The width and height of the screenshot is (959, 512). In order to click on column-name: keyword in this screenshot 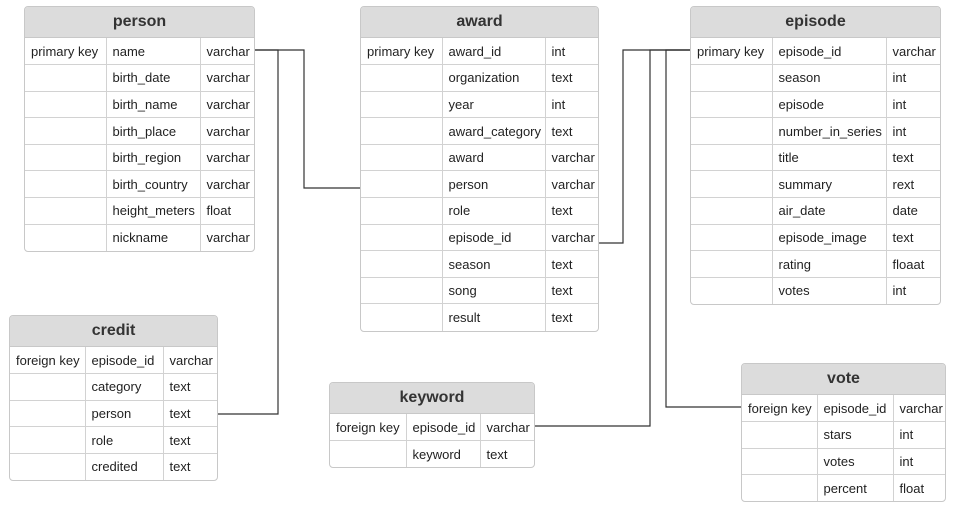, I will do `click(443, 454)`.